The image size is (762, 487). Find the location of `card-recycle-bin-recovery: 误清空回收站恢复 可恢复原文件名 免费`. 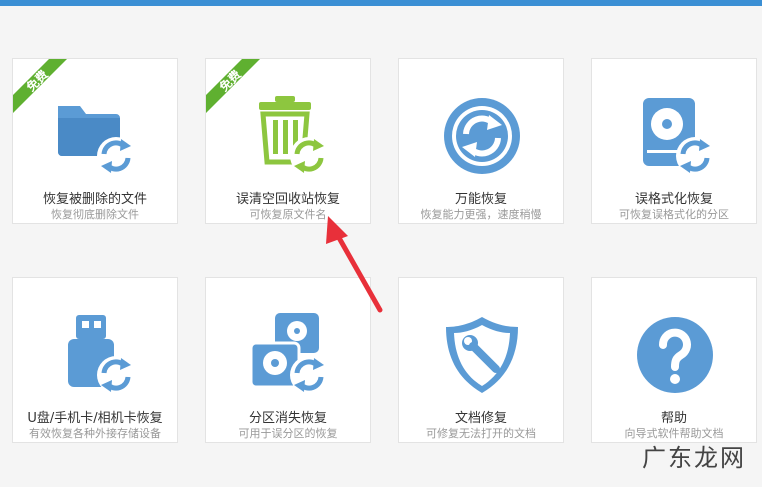

card-recycle-bin-recovery: 误清空回收站恢复 可恢复原文件名 免费 is located at coordinates (288, 141).